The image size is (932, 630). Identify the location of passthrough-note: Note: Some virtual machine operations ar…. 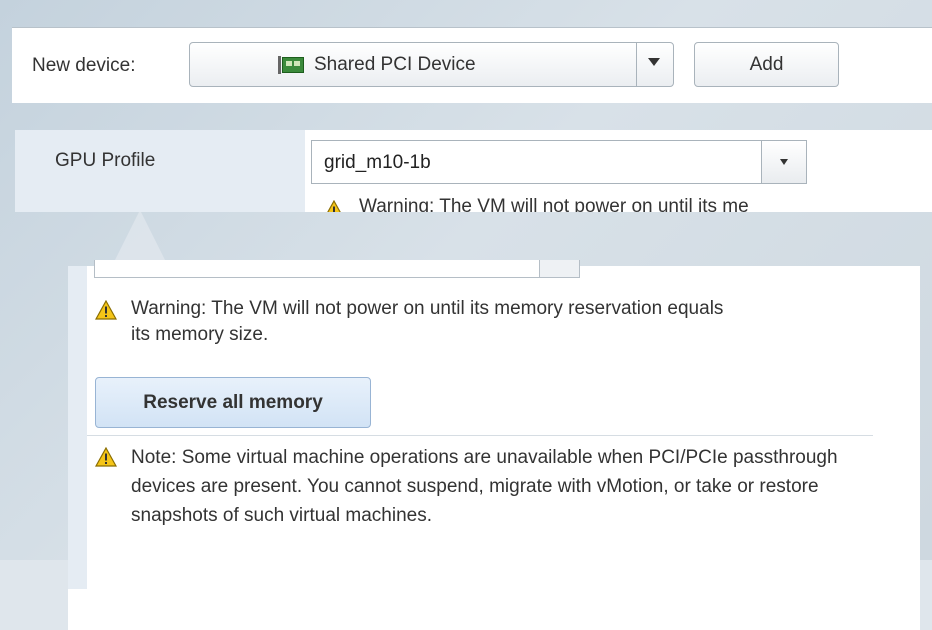
(485, 486).